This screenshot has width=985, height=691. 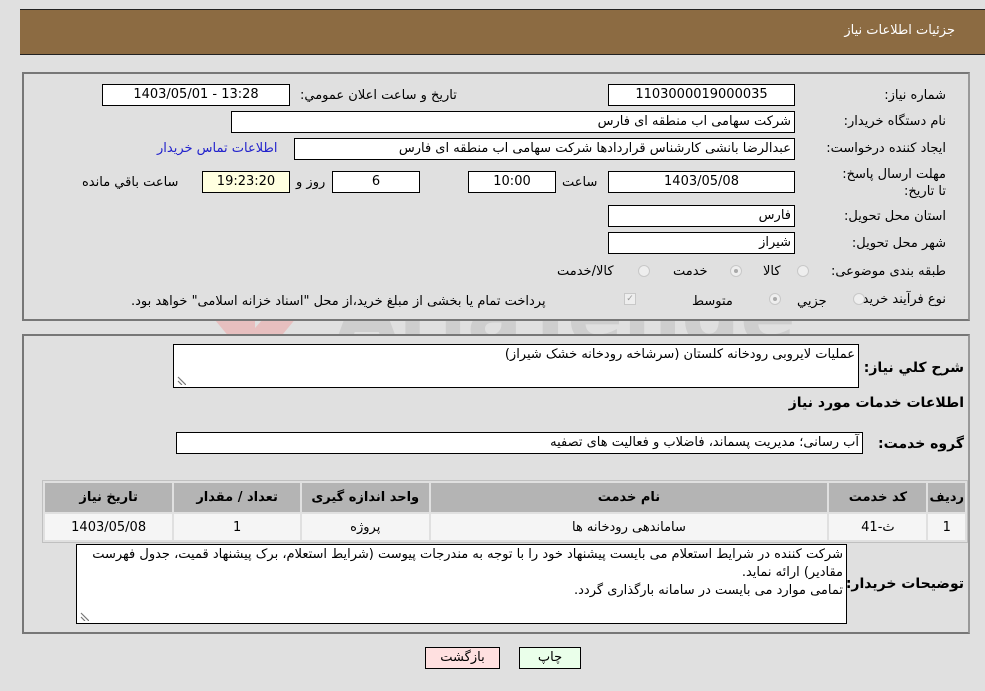 I want to click on category-radio-service, so click(x=736, y=271).